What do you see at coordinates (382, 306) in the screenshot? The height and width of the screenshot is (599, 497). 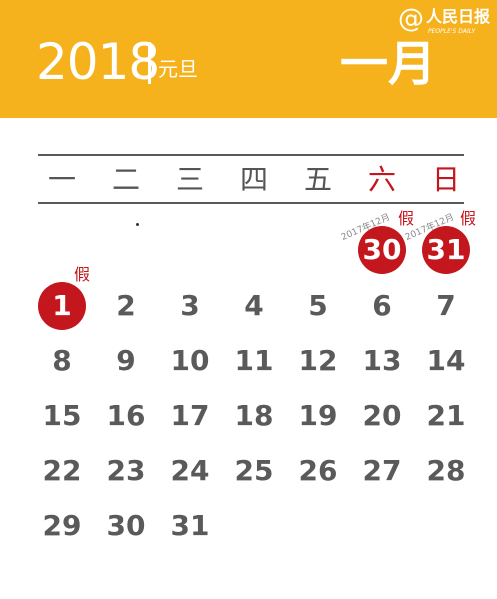 I see `day-cell: 6` at bounding box center [382, 306].